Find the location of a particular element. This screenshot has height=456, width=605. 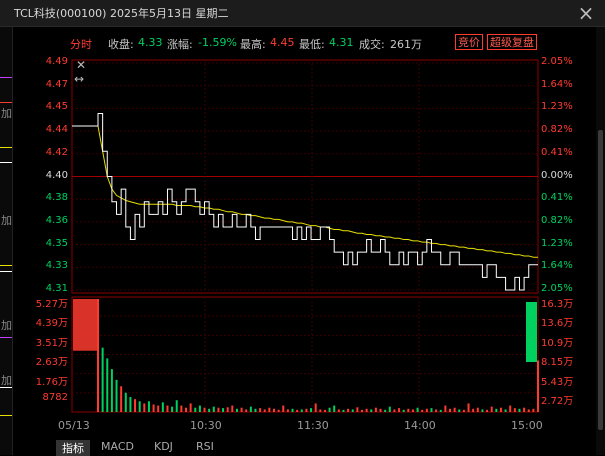

price-tick-label: 4.45 is located at coordinates (56, 107).